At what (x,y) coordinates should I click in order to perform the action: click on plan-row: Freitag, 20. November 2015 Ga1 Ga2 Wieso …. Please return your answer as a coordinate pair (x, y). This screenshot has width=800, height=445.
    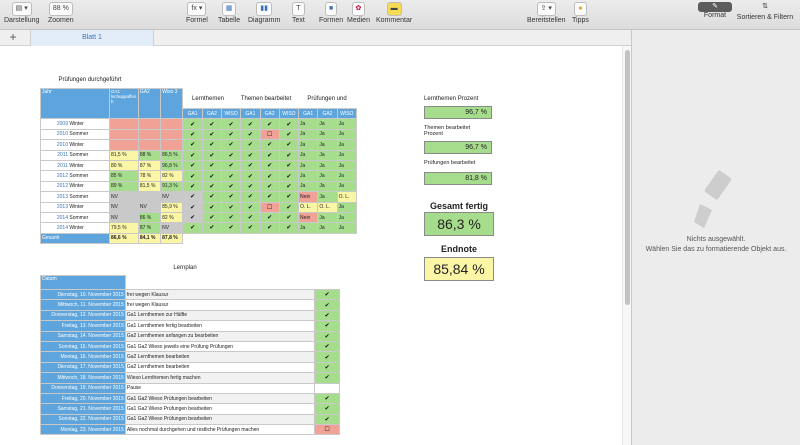
    Looking at the image, I should click on (190, 398).